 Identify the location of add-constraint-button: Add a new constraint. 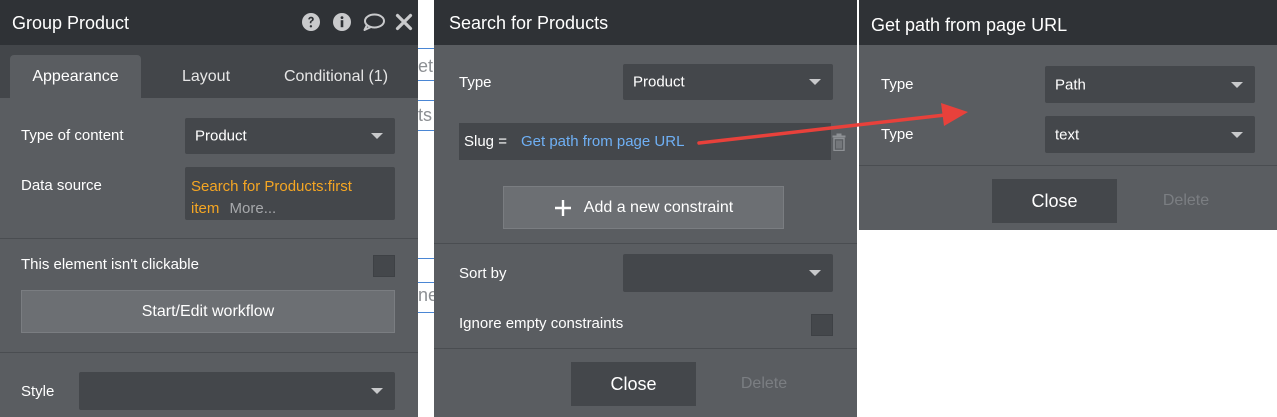
(643, 207).